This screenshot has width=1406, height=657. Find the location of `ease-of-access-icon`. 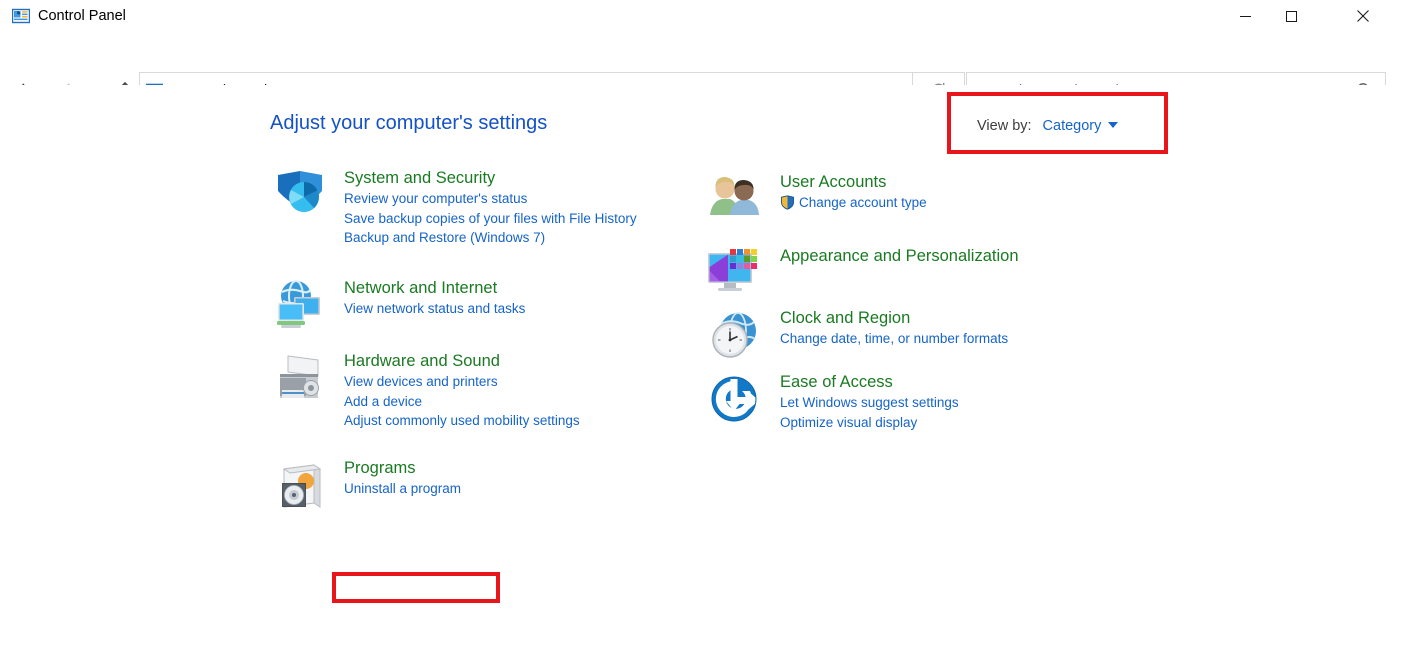

ease-of-access-icon is located at coordinates (735, 400).